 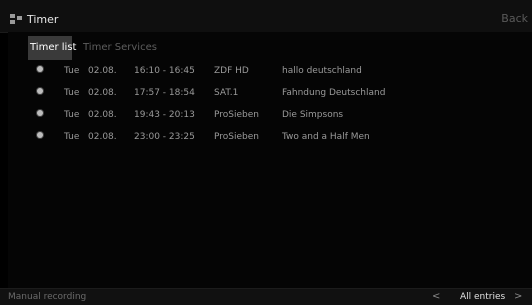 What do you see at coordinates (266, 296) in the screenshot?
I see `bottom-bar: Manual recording < All entries >` at bounding box center [266, 296].